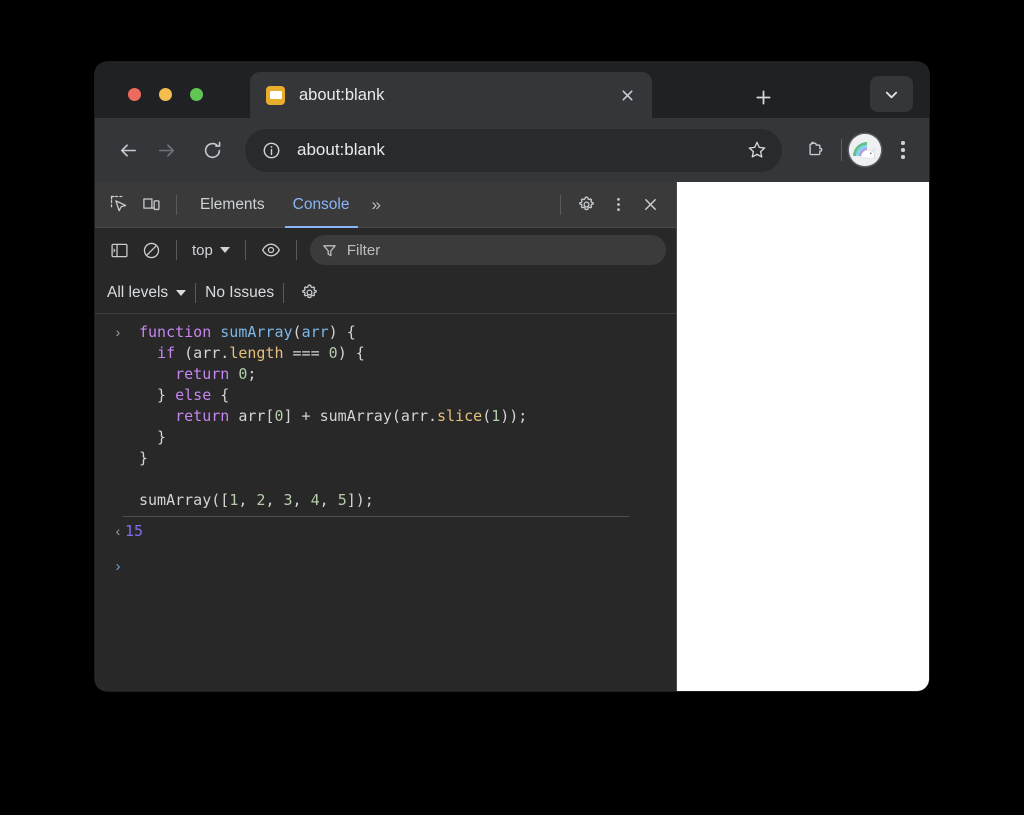  What do you see at coordinates (460, 416) in the screenshot?
I see `code-token: slice` at bounding box center [460, 416].